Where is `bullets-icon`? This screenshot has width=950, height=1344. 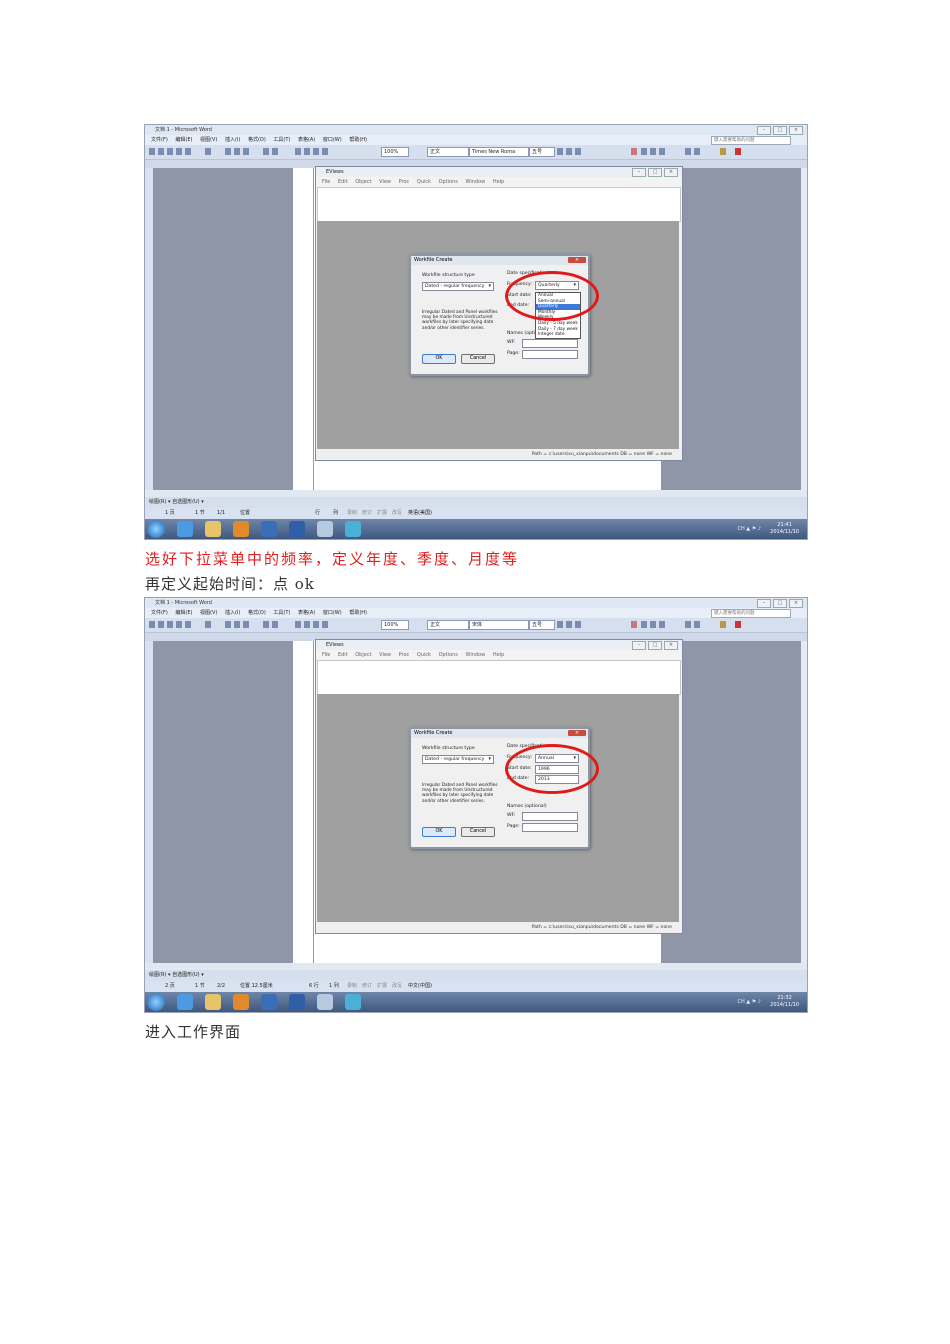 bullets-icon is located at coordinates (697, 624).